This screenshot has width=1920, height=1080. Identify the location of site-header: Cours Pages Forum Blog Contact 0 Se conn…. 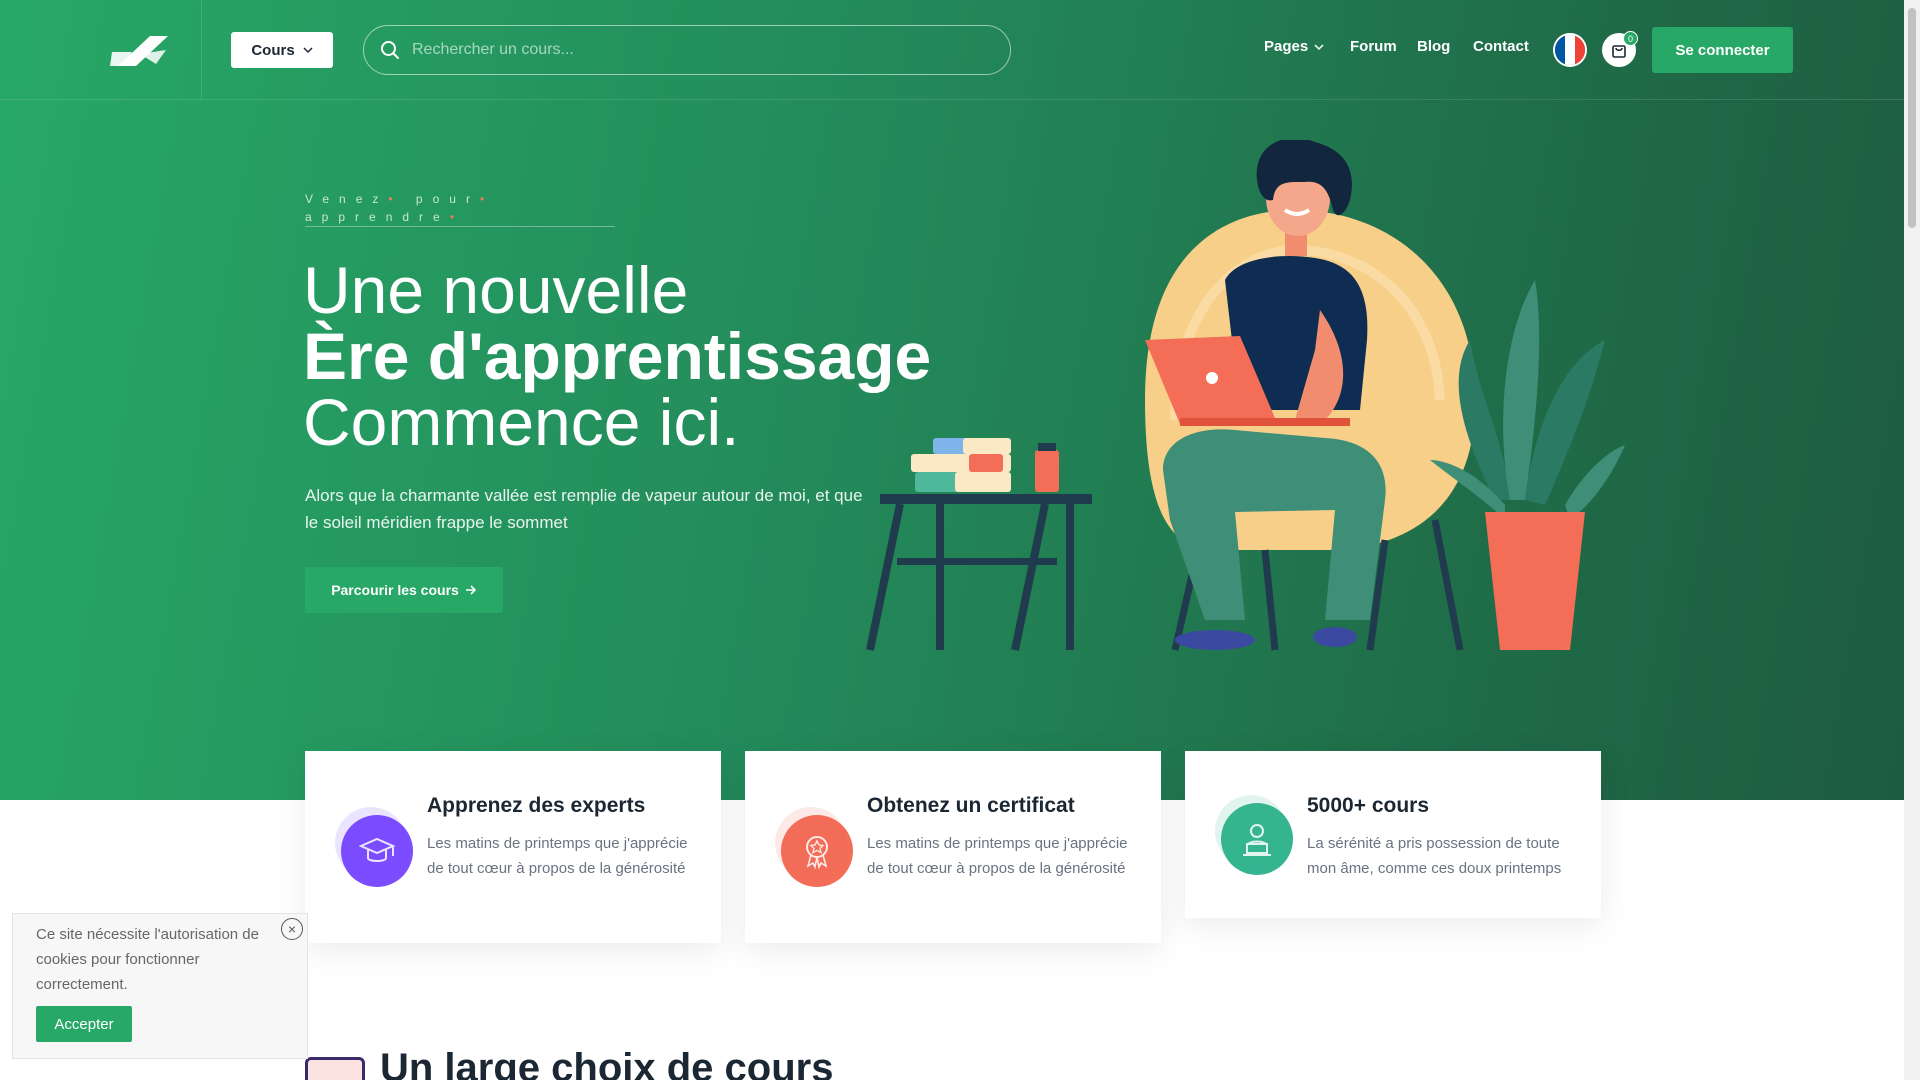
(952, 50).